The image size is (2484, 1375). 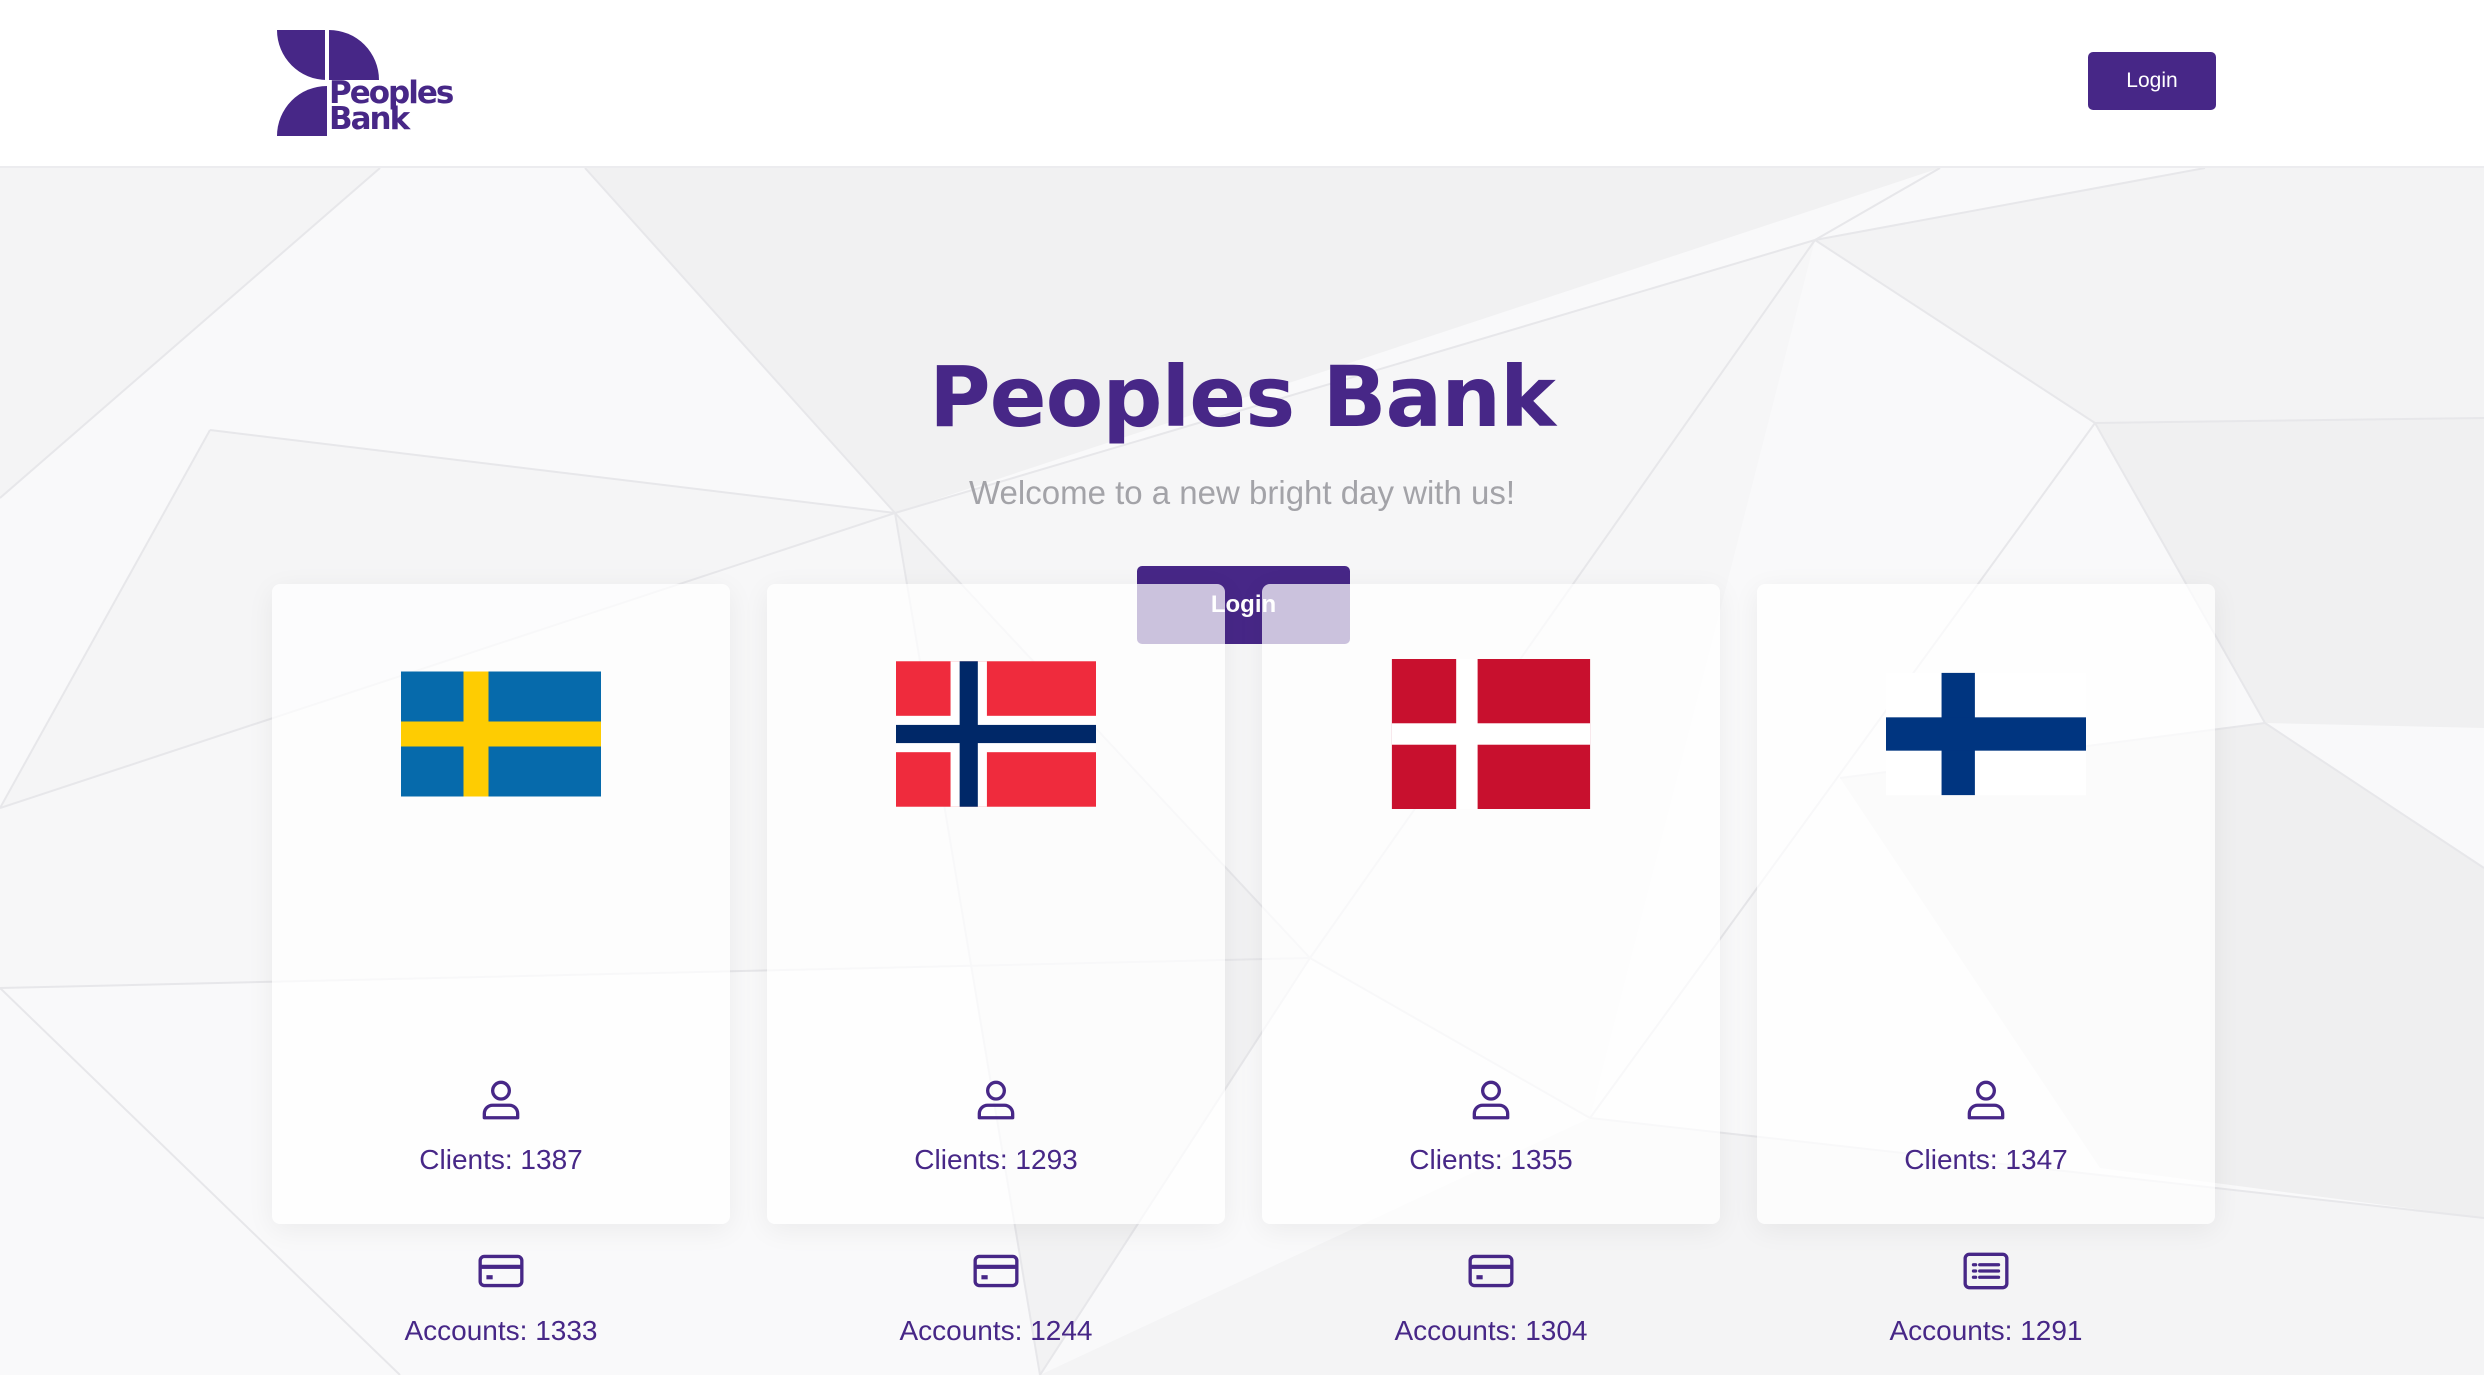 What do you see at coordinates (996, 965) in the screenshot?
I see `country-card-norway: Clients: 1293 Accounts: 1244` at bounding box center [996, 965].